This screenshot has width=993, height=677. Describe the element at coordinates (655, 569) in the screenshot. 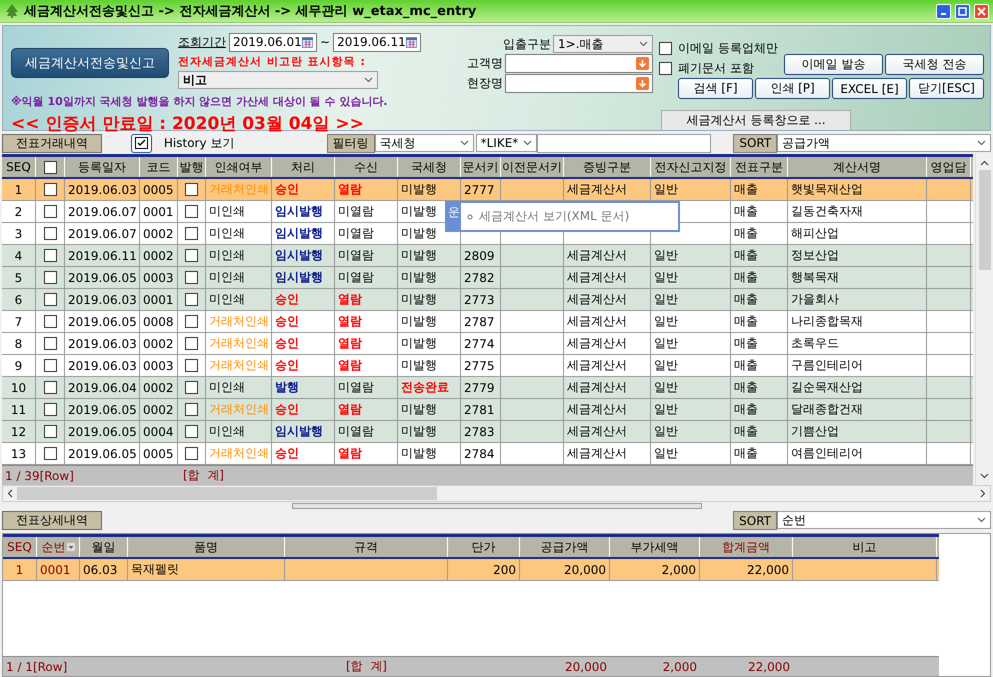

I see `table-cell: 2,000` at that location.